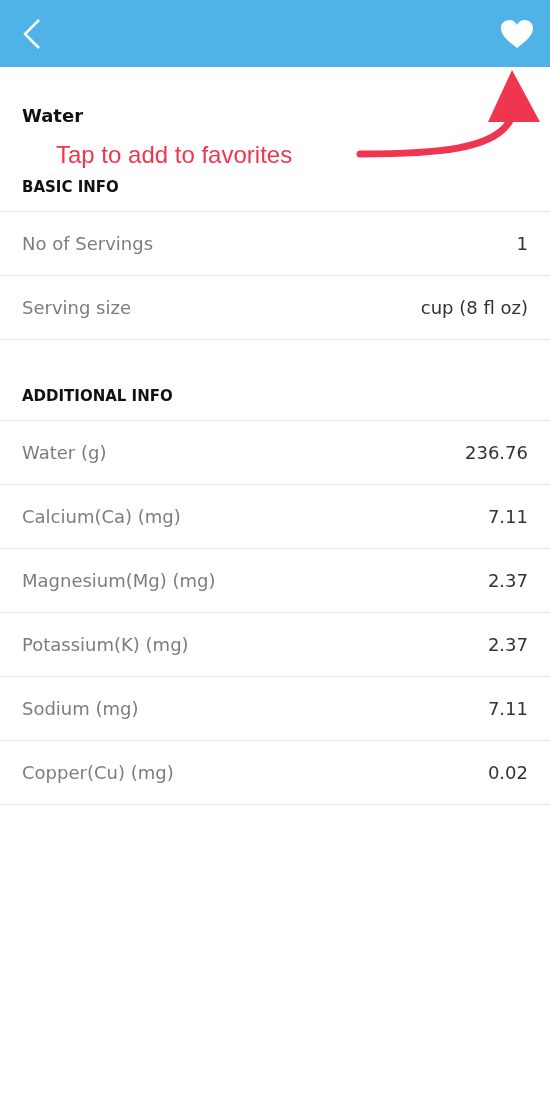 Image resolution: width=550 pixels, height=1111 pixels. Describe the element at coordinates (98, 773) in the screenshot. I see `row-label: Copper(Cu) (mg)` at that location.